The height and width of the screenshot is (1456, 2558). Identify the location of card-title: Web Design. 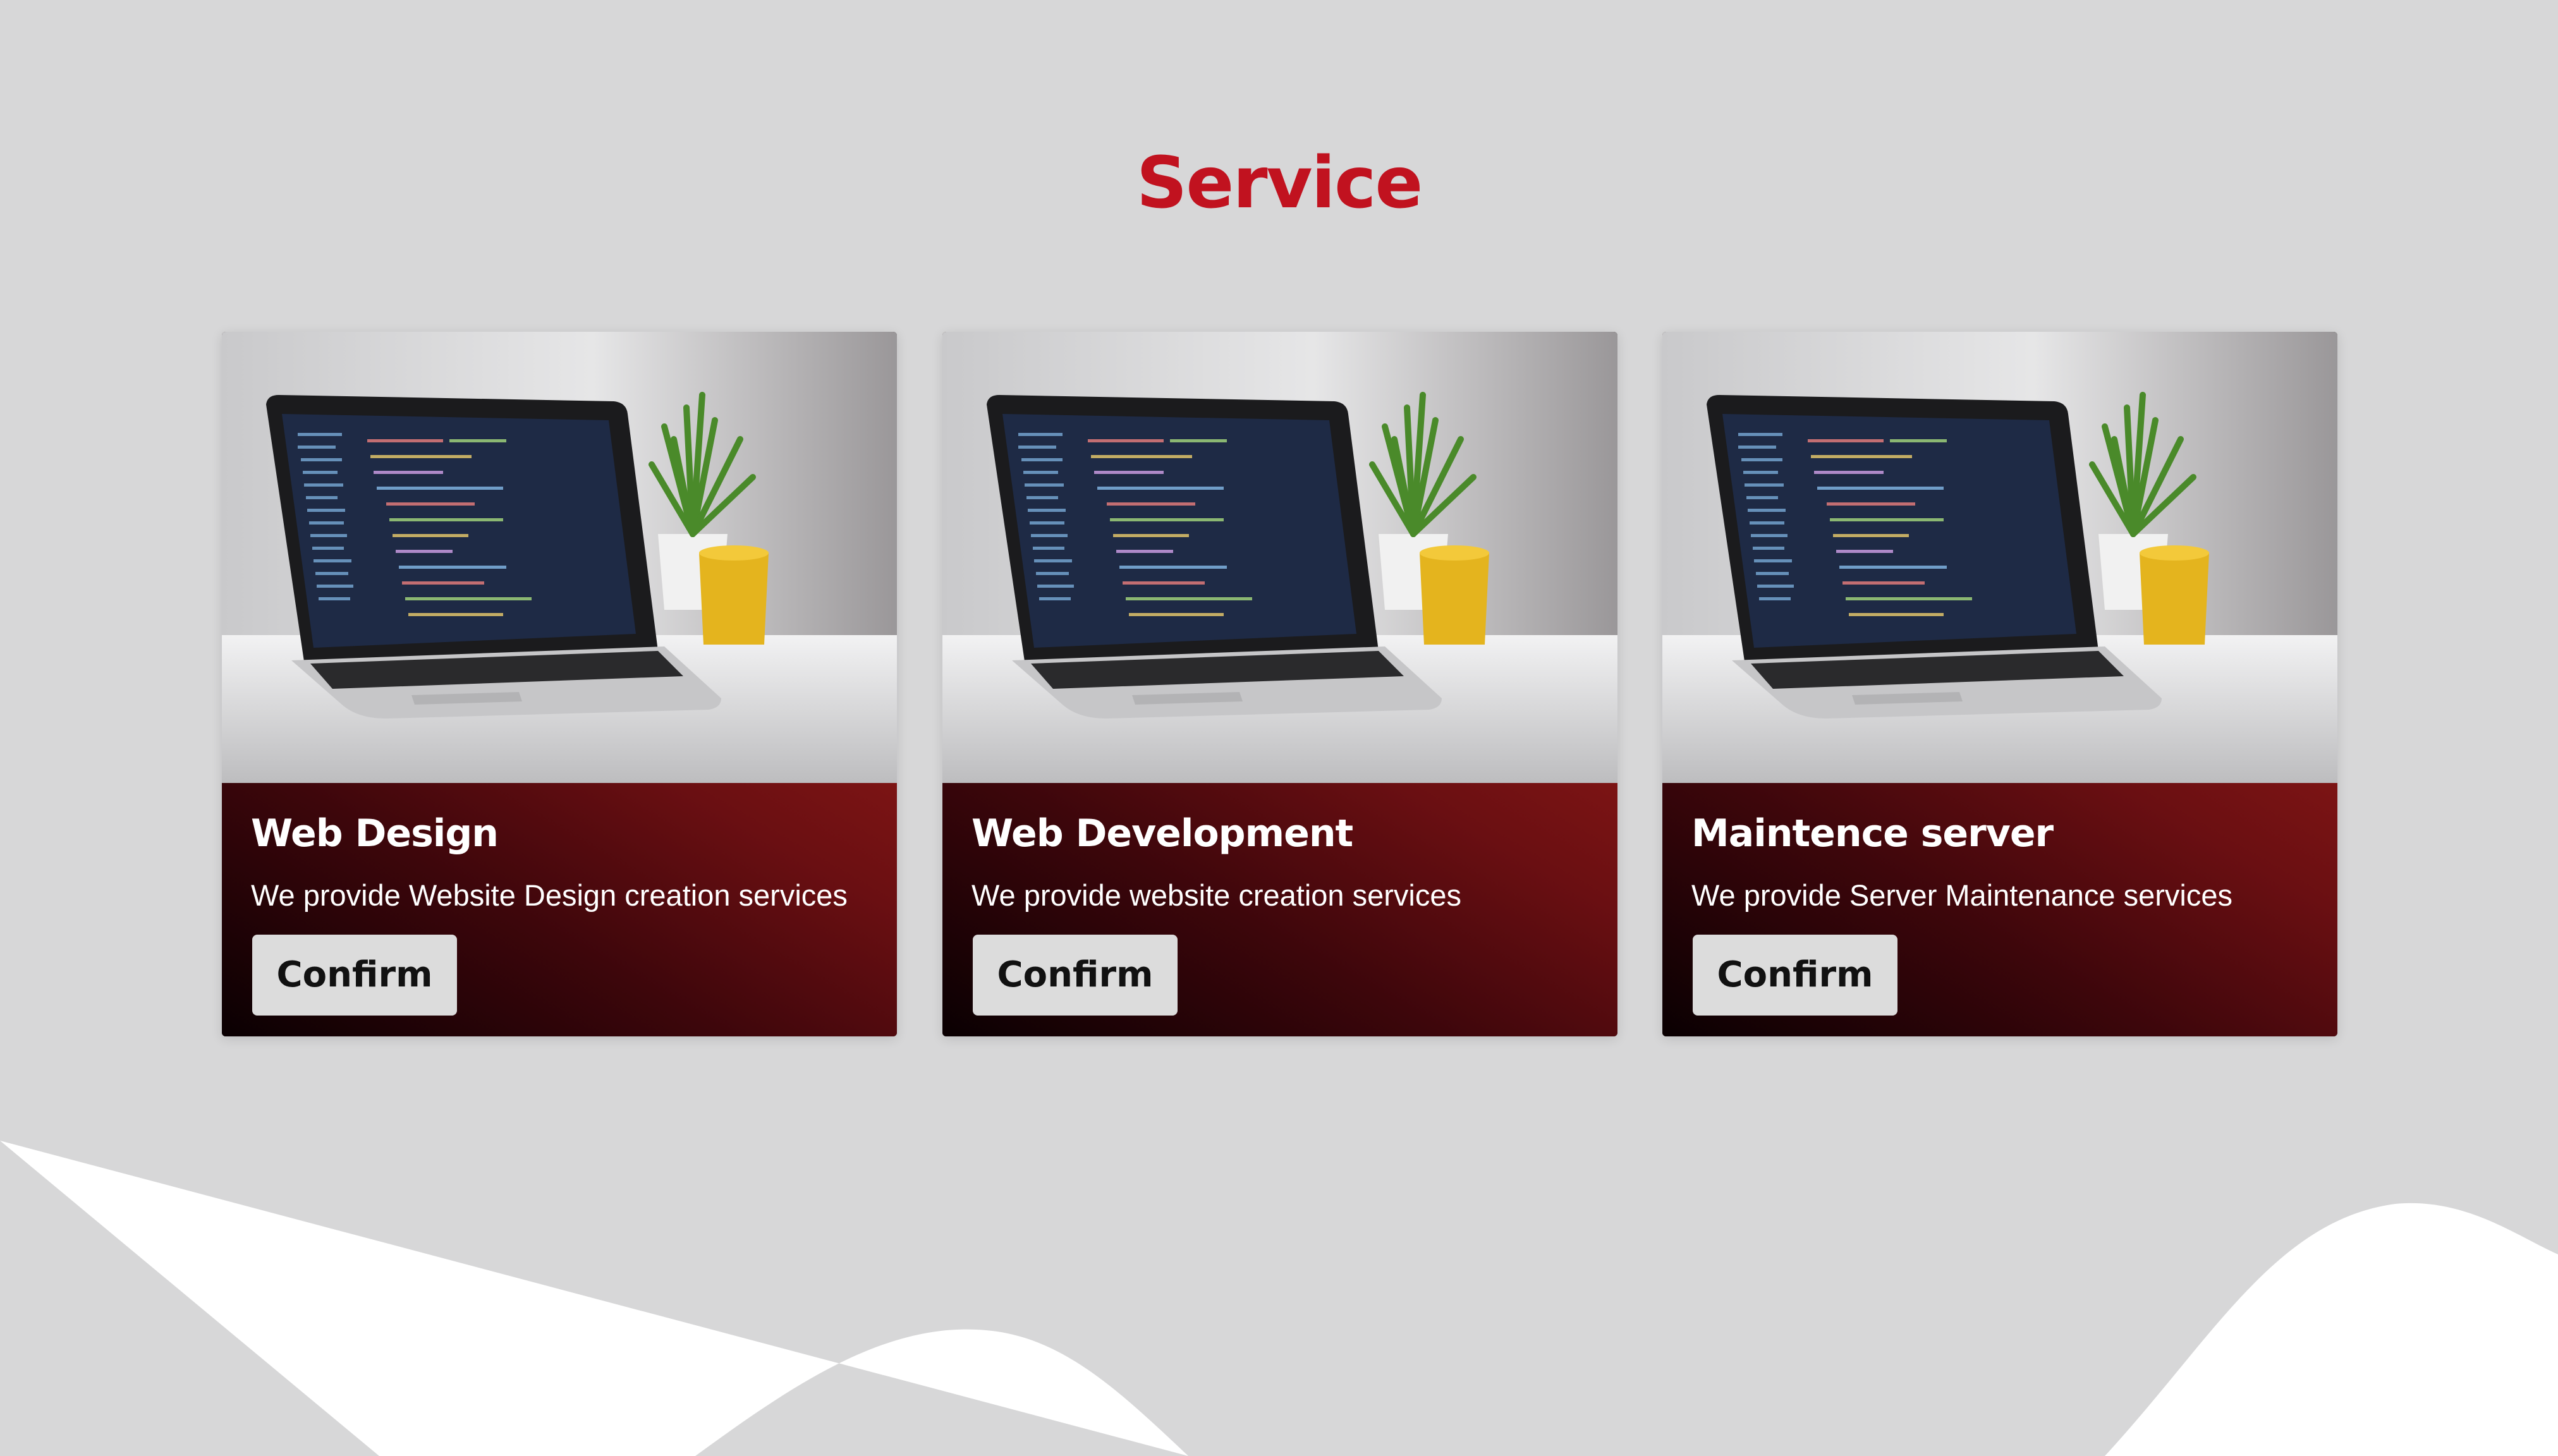
(375, 833).